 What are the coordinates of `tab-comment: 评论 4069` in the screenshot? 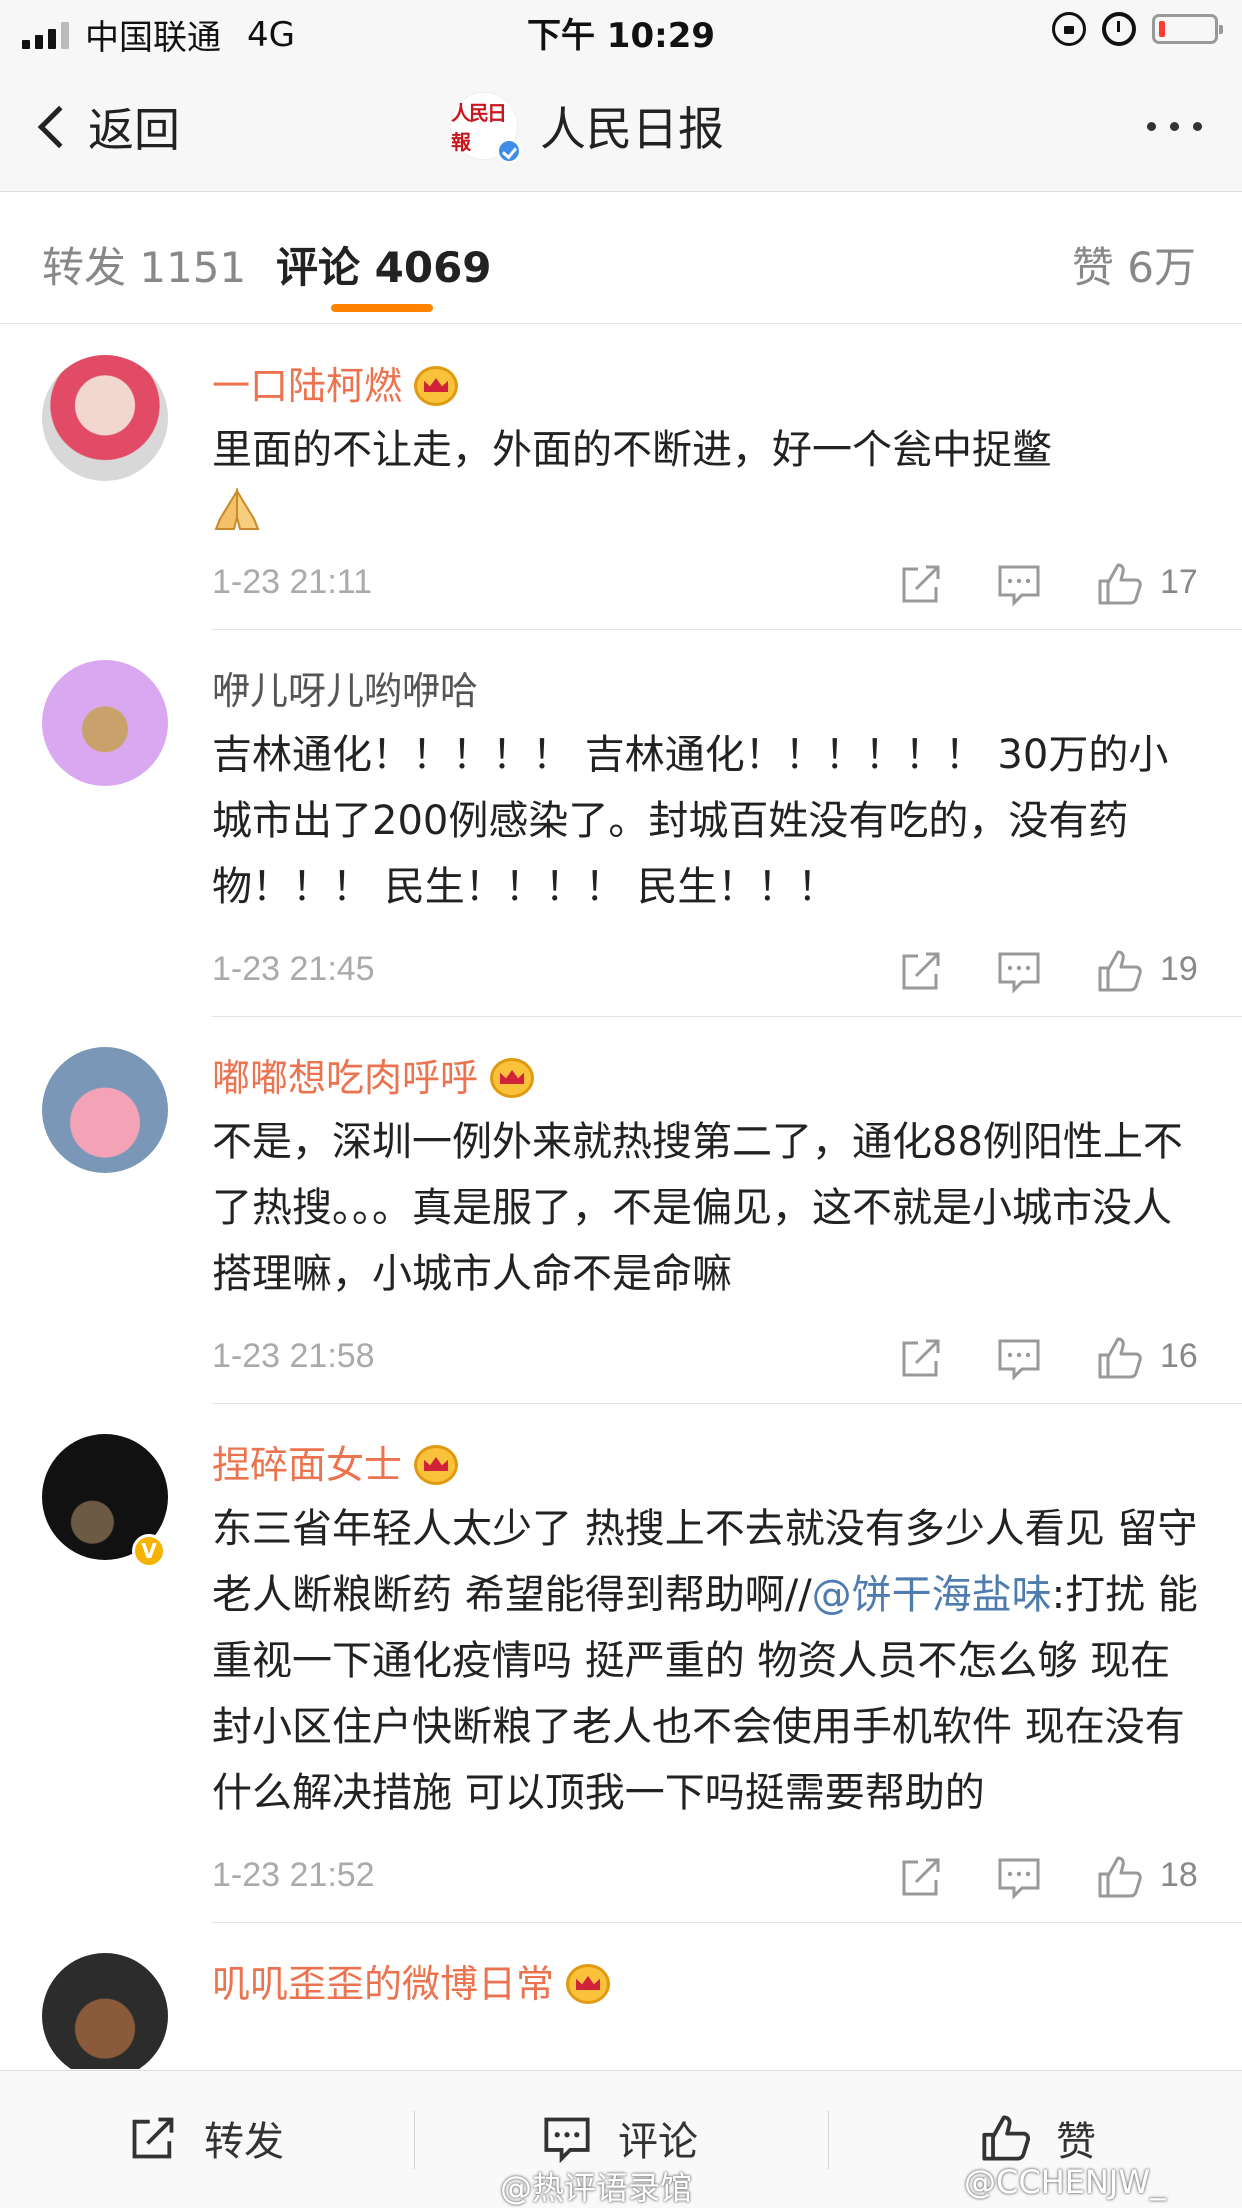 It's located at (384, 264).